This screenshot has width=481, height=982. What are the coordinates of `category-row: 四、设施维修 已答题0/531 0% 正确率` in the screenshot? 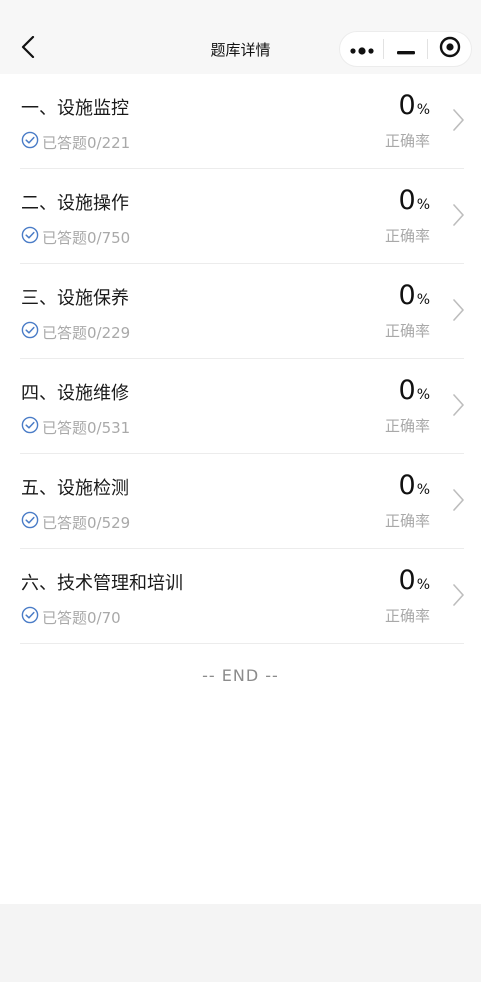 It's located at (242, 406).